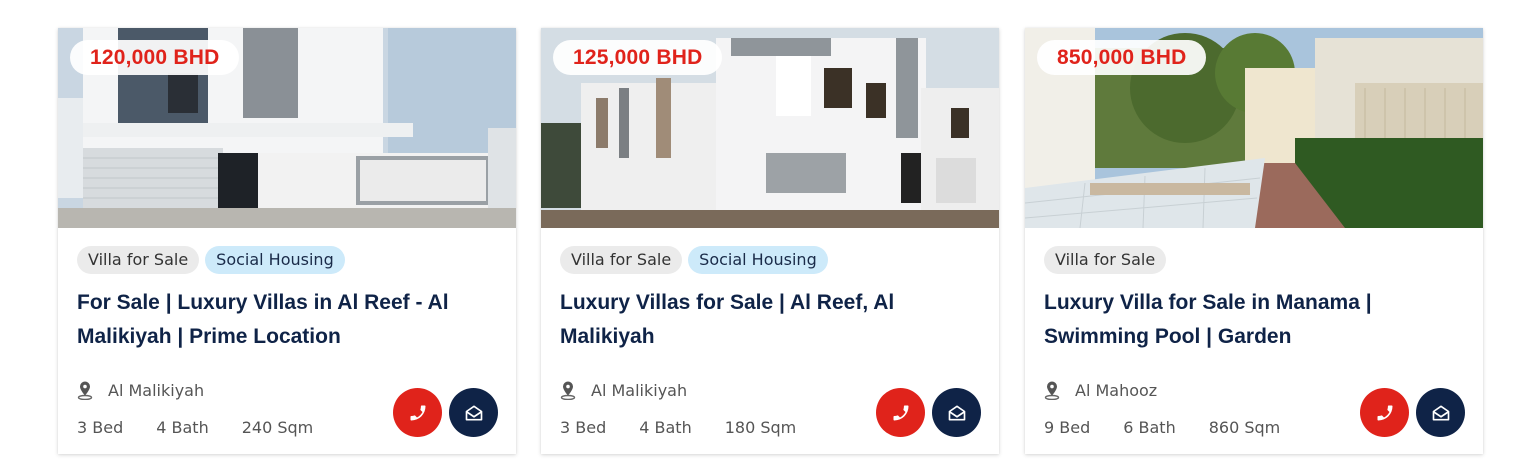 The width and height of the screenshot is (1537, 472). What do you see at coordinates (277, 427) in the screenshot?
I see `area-size: 240 Sqm` at bounding box center [277, 427].